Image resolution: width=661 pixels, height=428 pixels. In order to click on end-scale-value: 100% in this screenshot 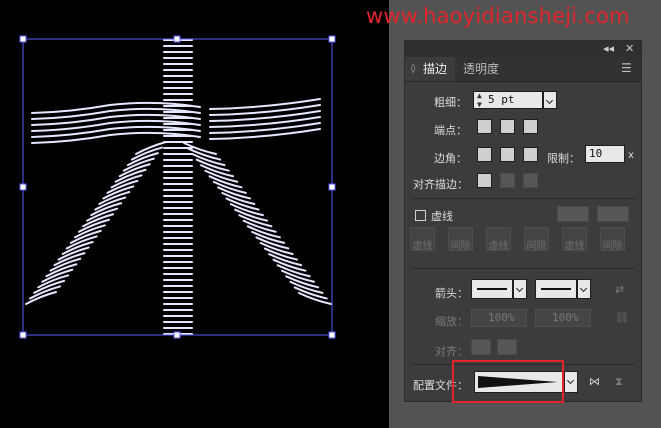, I will do `click(565, 317)`.